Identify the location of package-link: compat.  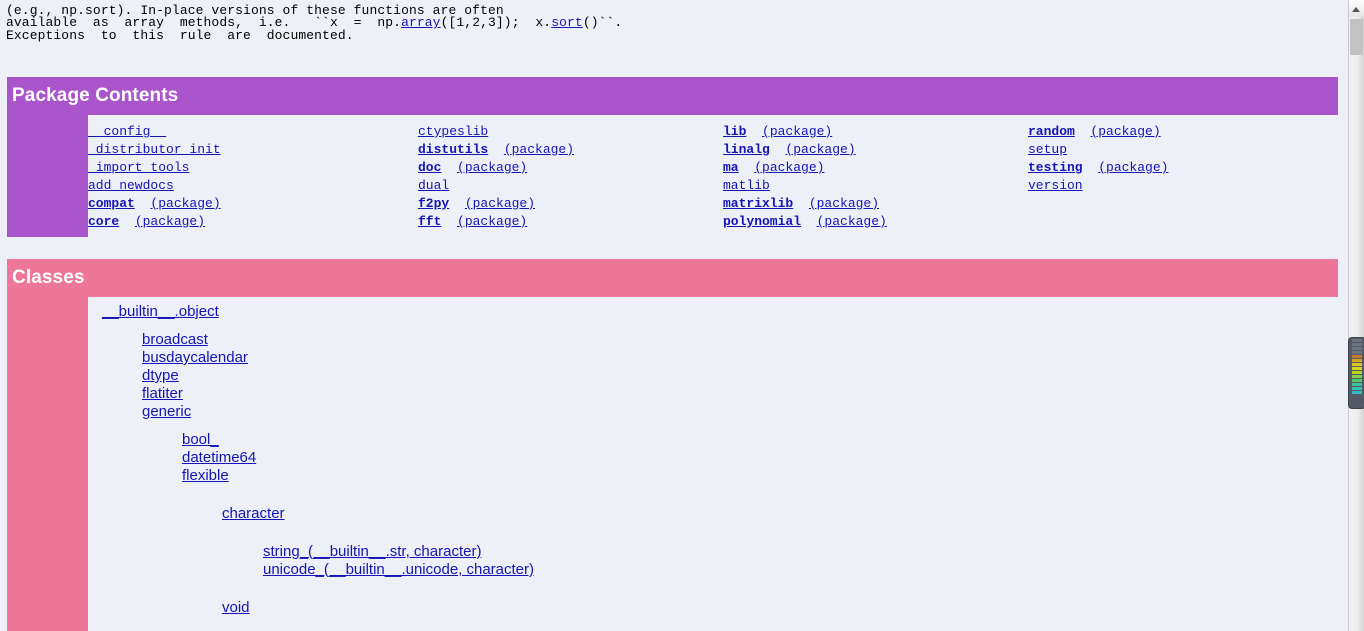
(111, 203).